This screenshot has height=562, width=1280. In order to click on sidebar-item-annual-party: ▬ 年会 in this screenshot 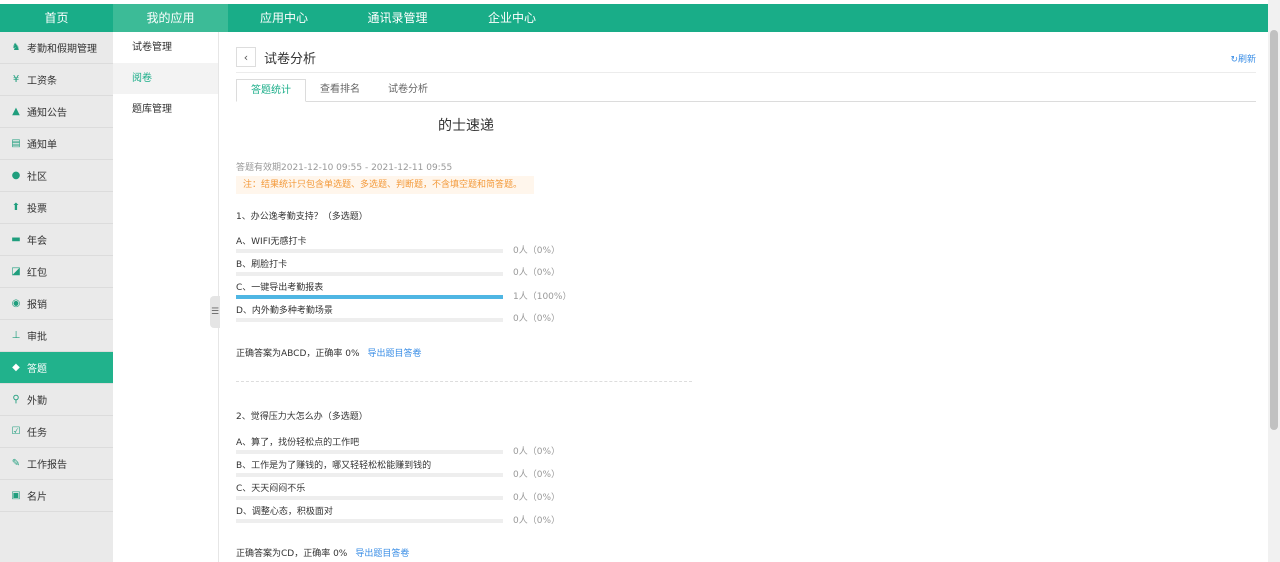, I will do `click(56, 240)`.